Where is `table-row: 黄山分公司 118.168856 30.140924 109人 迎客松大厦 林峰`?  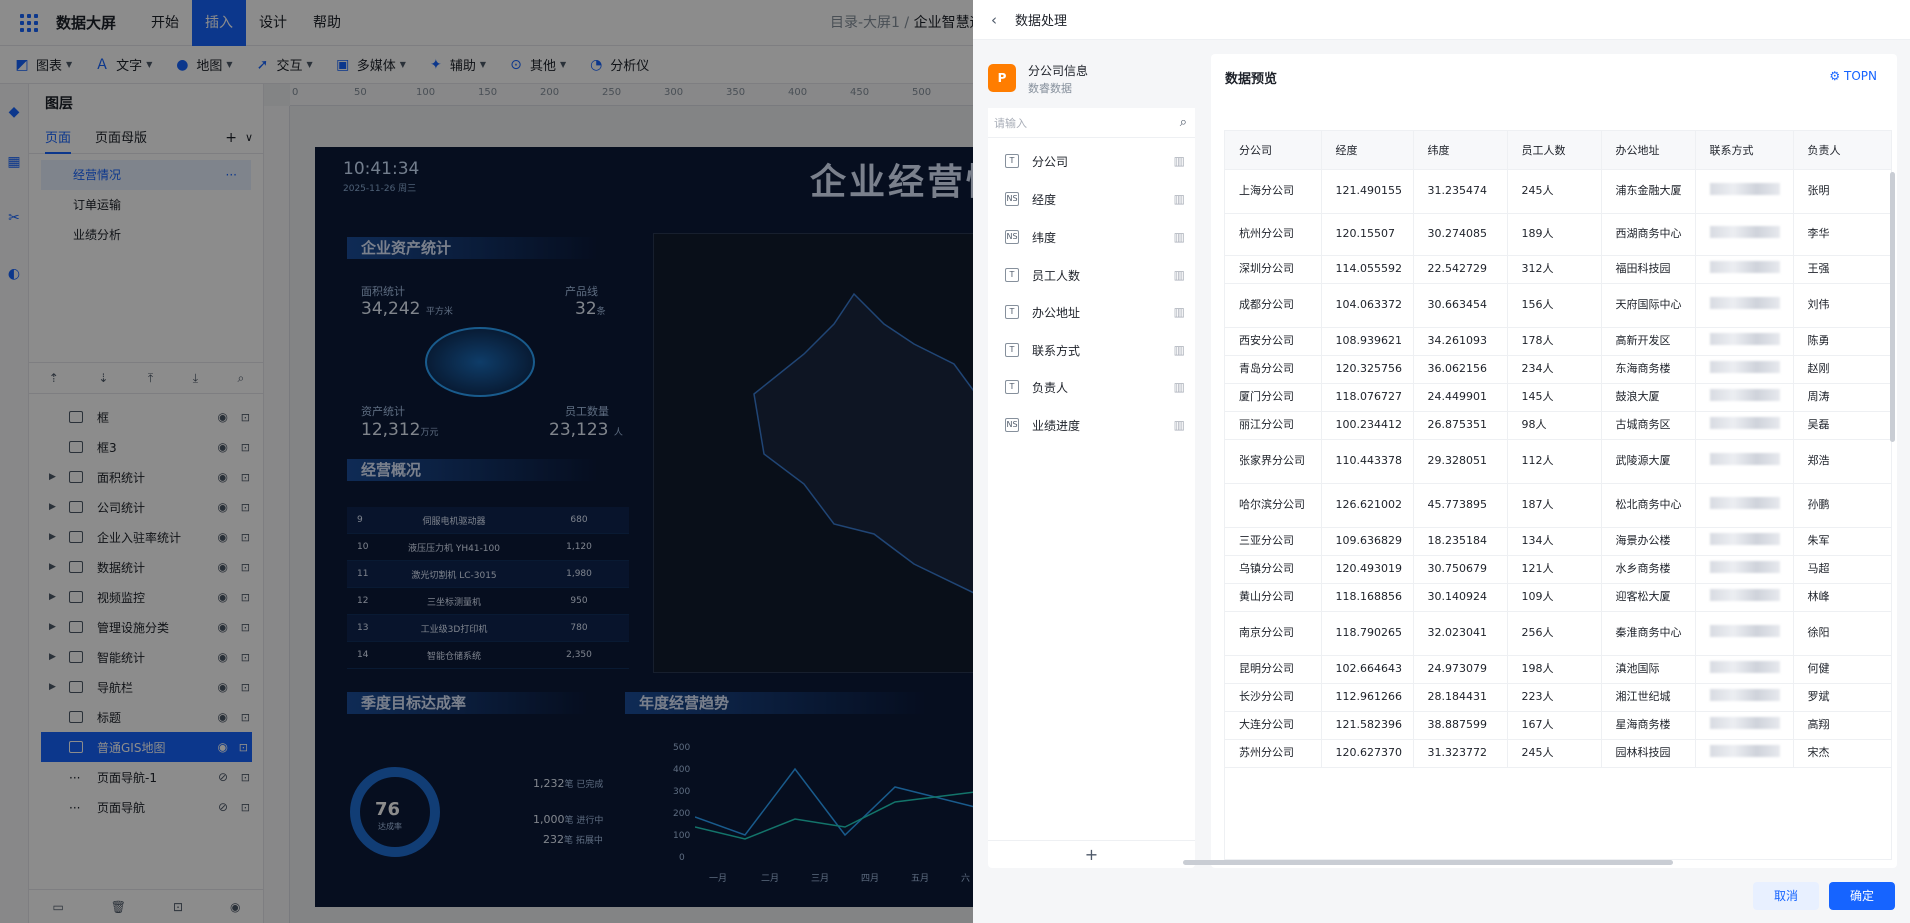 table-row: 黄山分公司 118.168856 30.140924 109人 迎客松大厦 林峰 is located at coordinates (1558, 597).